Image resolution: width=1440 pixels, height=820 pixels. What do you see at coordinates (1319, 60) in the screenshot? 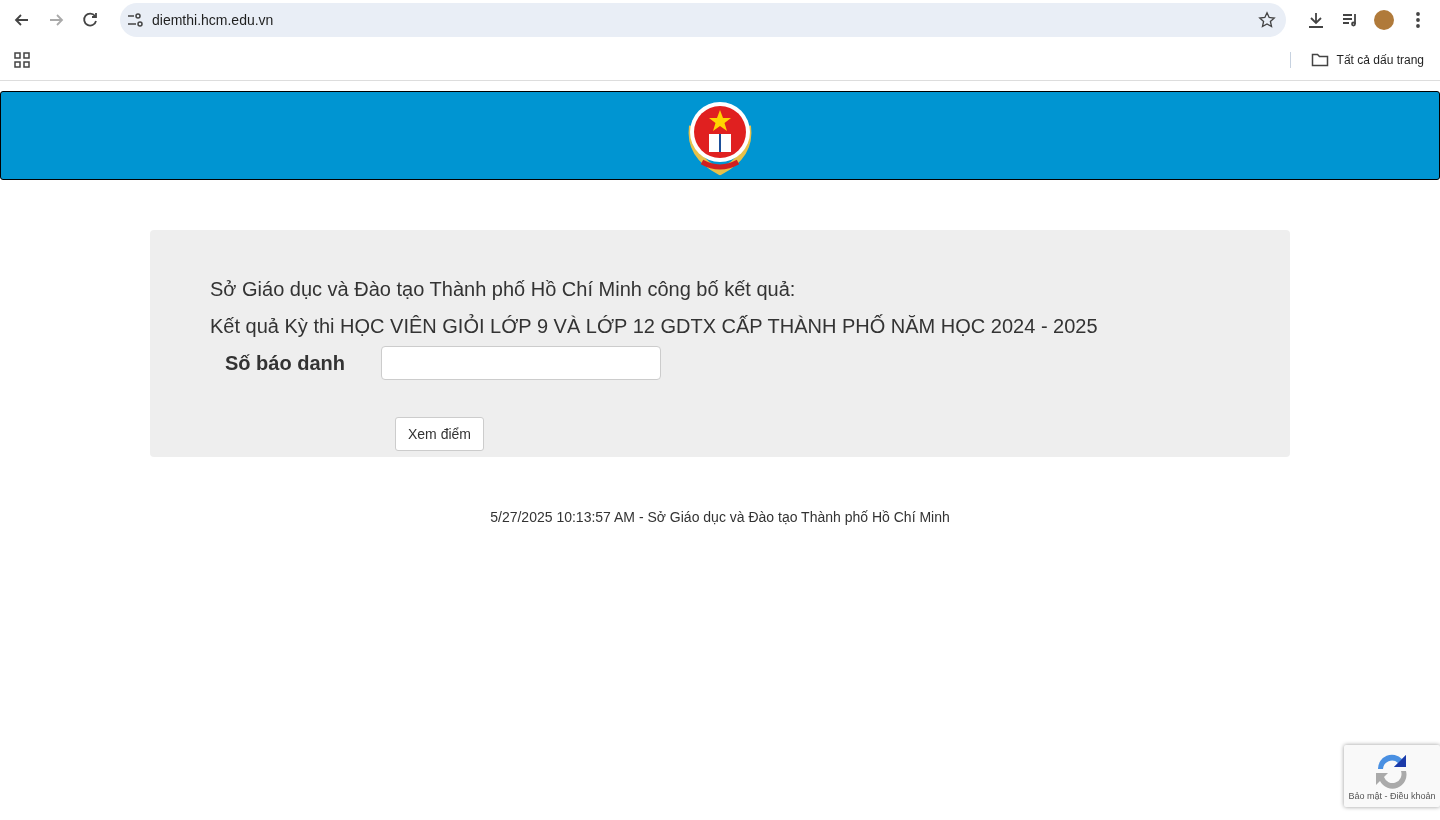
I see `folder-icon` at bounding box center [1319, 60].